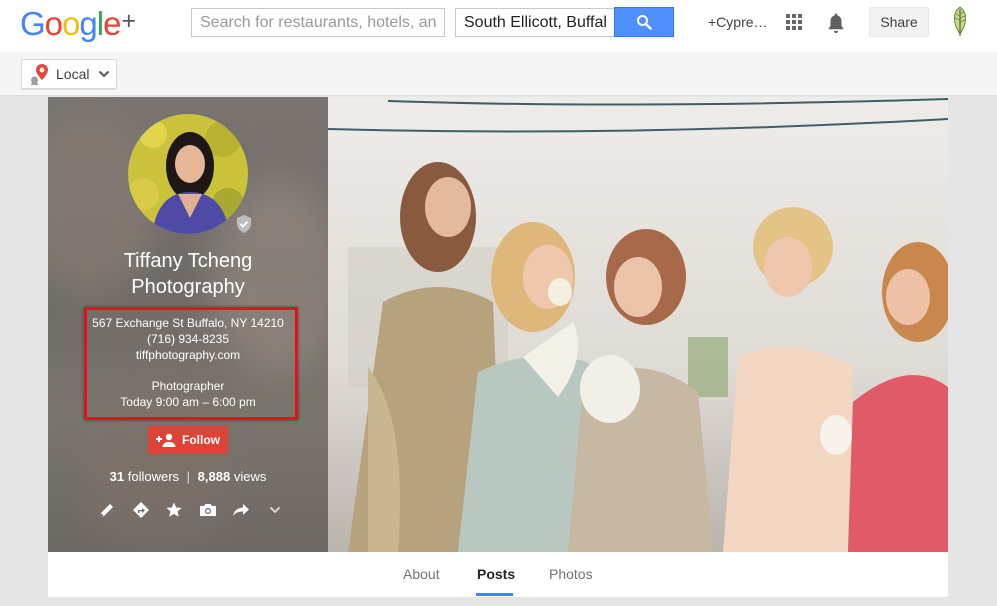 The width and height of the screenshot is (997, 606). Describe the element at coordinates (153, 476) in the screenshot. I see `followers-label: followers` at that location.